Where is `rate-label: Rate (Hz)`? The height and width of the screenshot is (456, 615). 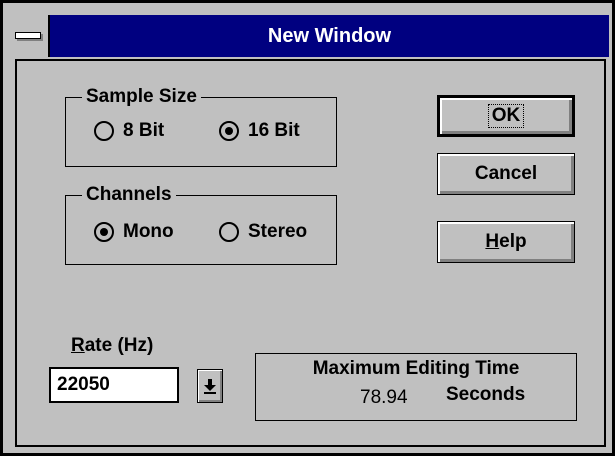 rate-label: Rate (Hz) is located at coordinates (112, 345).